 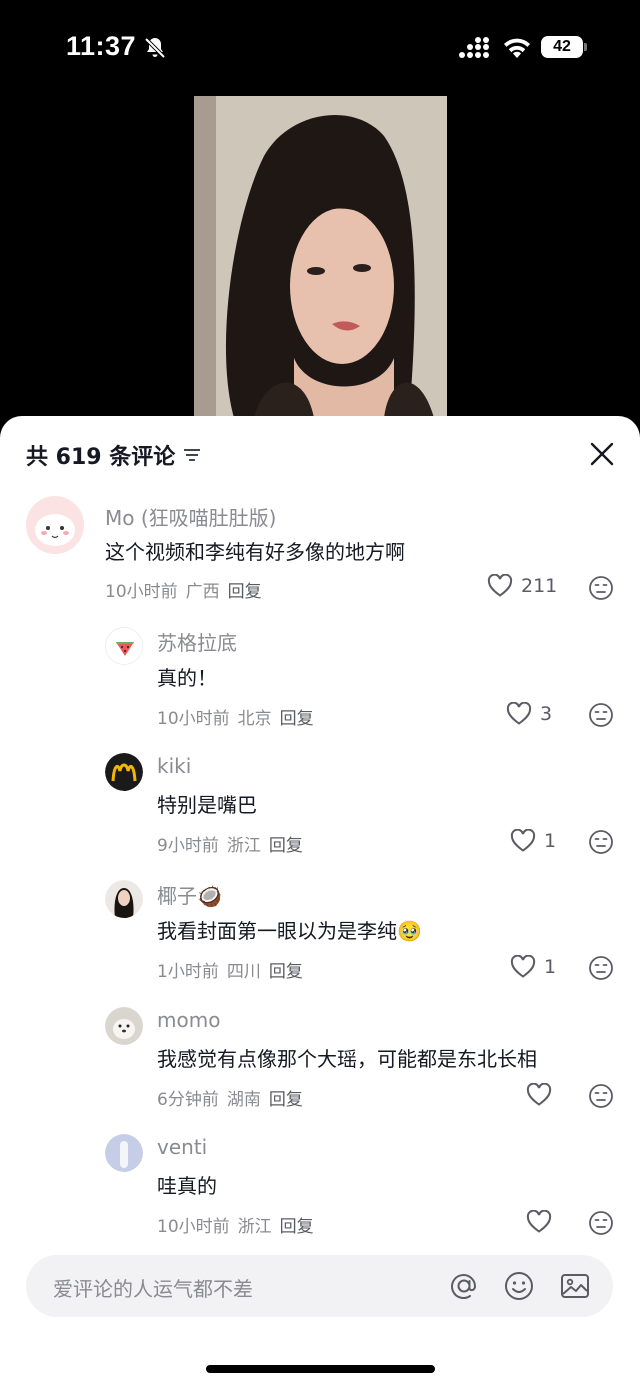 I want to click on at-icon, so click(x=464, y=1286).